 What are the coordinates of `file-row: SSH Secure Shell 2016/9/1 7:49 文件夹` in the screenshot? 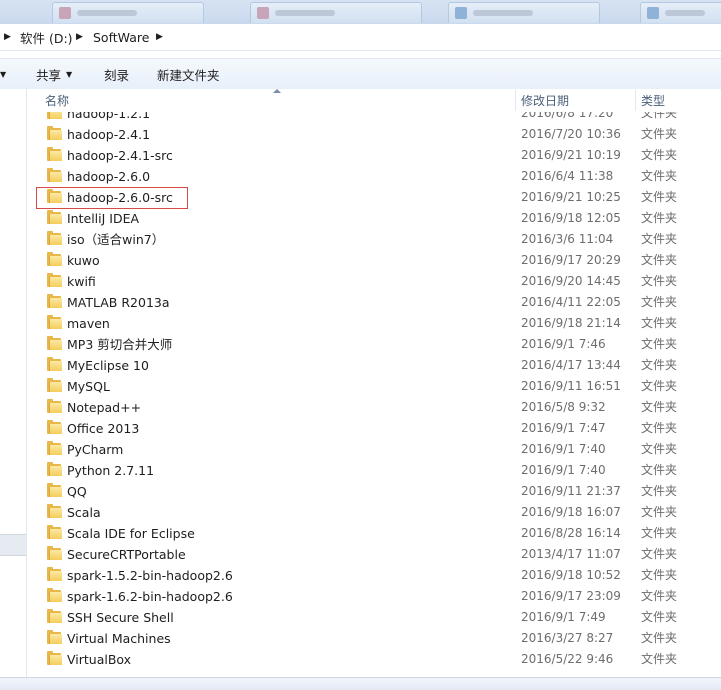 It's located at (374, 617).